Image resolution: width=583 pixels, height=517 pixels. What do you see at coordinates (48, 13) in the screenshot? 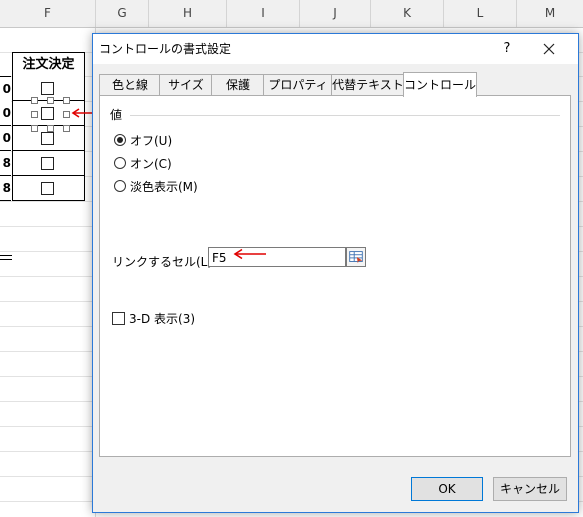
I see `column-header-f: F` at bounding box center [48, 13].